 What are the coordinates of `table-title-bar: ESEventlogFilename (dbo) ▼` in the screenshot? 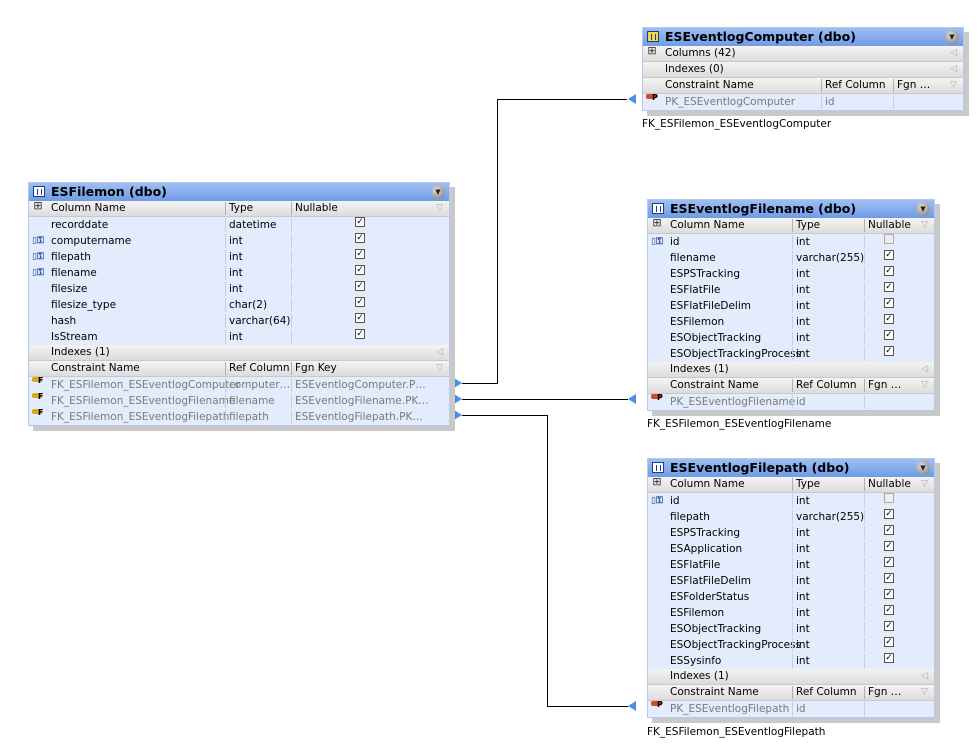 It's located at (791, 209).